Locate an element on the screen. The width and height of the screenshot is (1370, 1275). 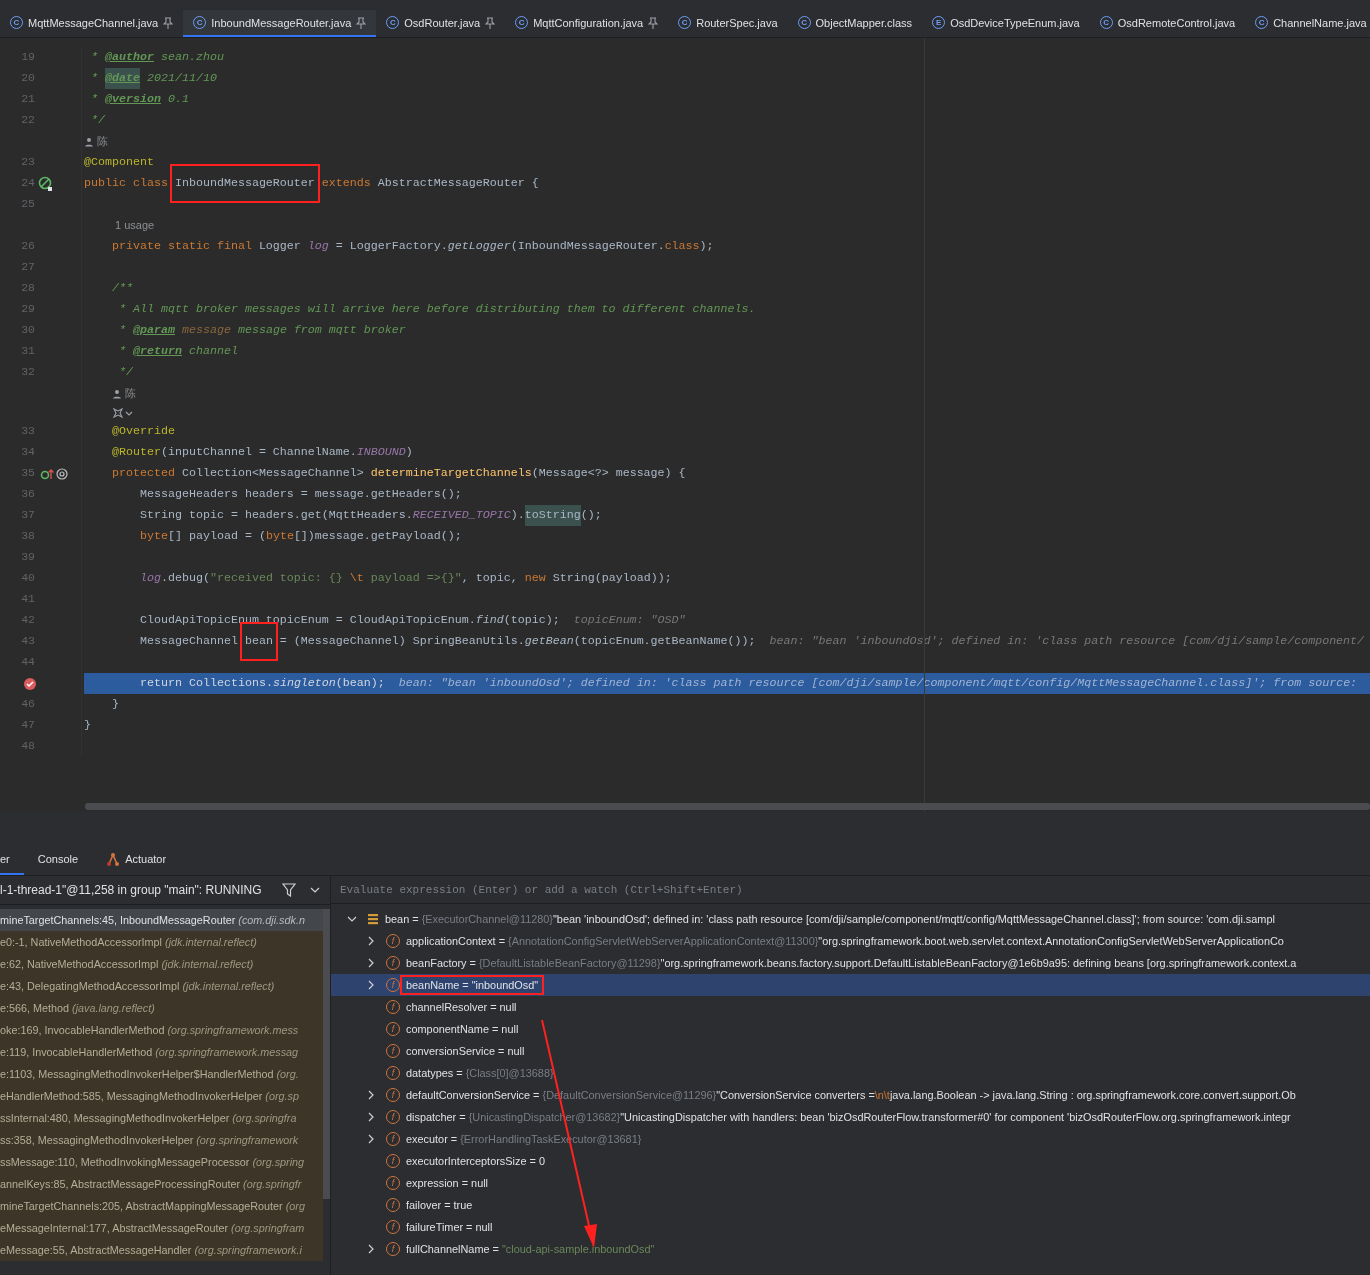
line-number: 19 is located at coordinates (28, 56).